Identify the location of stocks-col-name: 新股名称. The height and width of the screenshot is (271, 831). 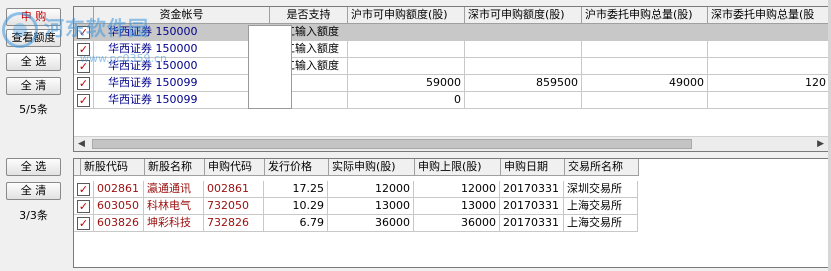
(175, 167).